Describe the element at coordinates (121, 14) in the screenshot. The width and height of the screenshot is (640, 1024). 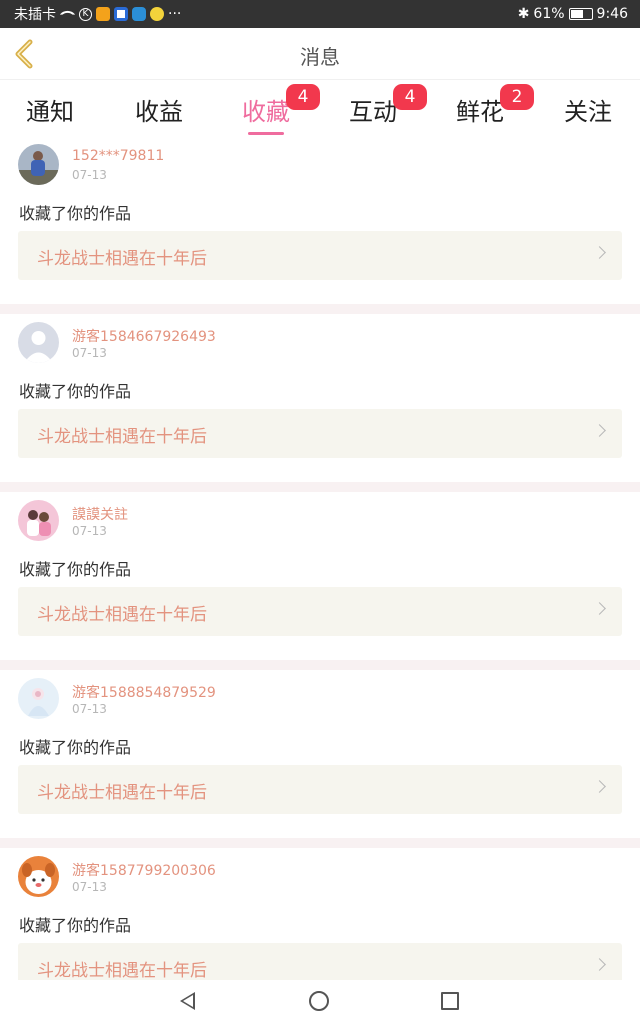
I see `app-icon-blue` at that location.